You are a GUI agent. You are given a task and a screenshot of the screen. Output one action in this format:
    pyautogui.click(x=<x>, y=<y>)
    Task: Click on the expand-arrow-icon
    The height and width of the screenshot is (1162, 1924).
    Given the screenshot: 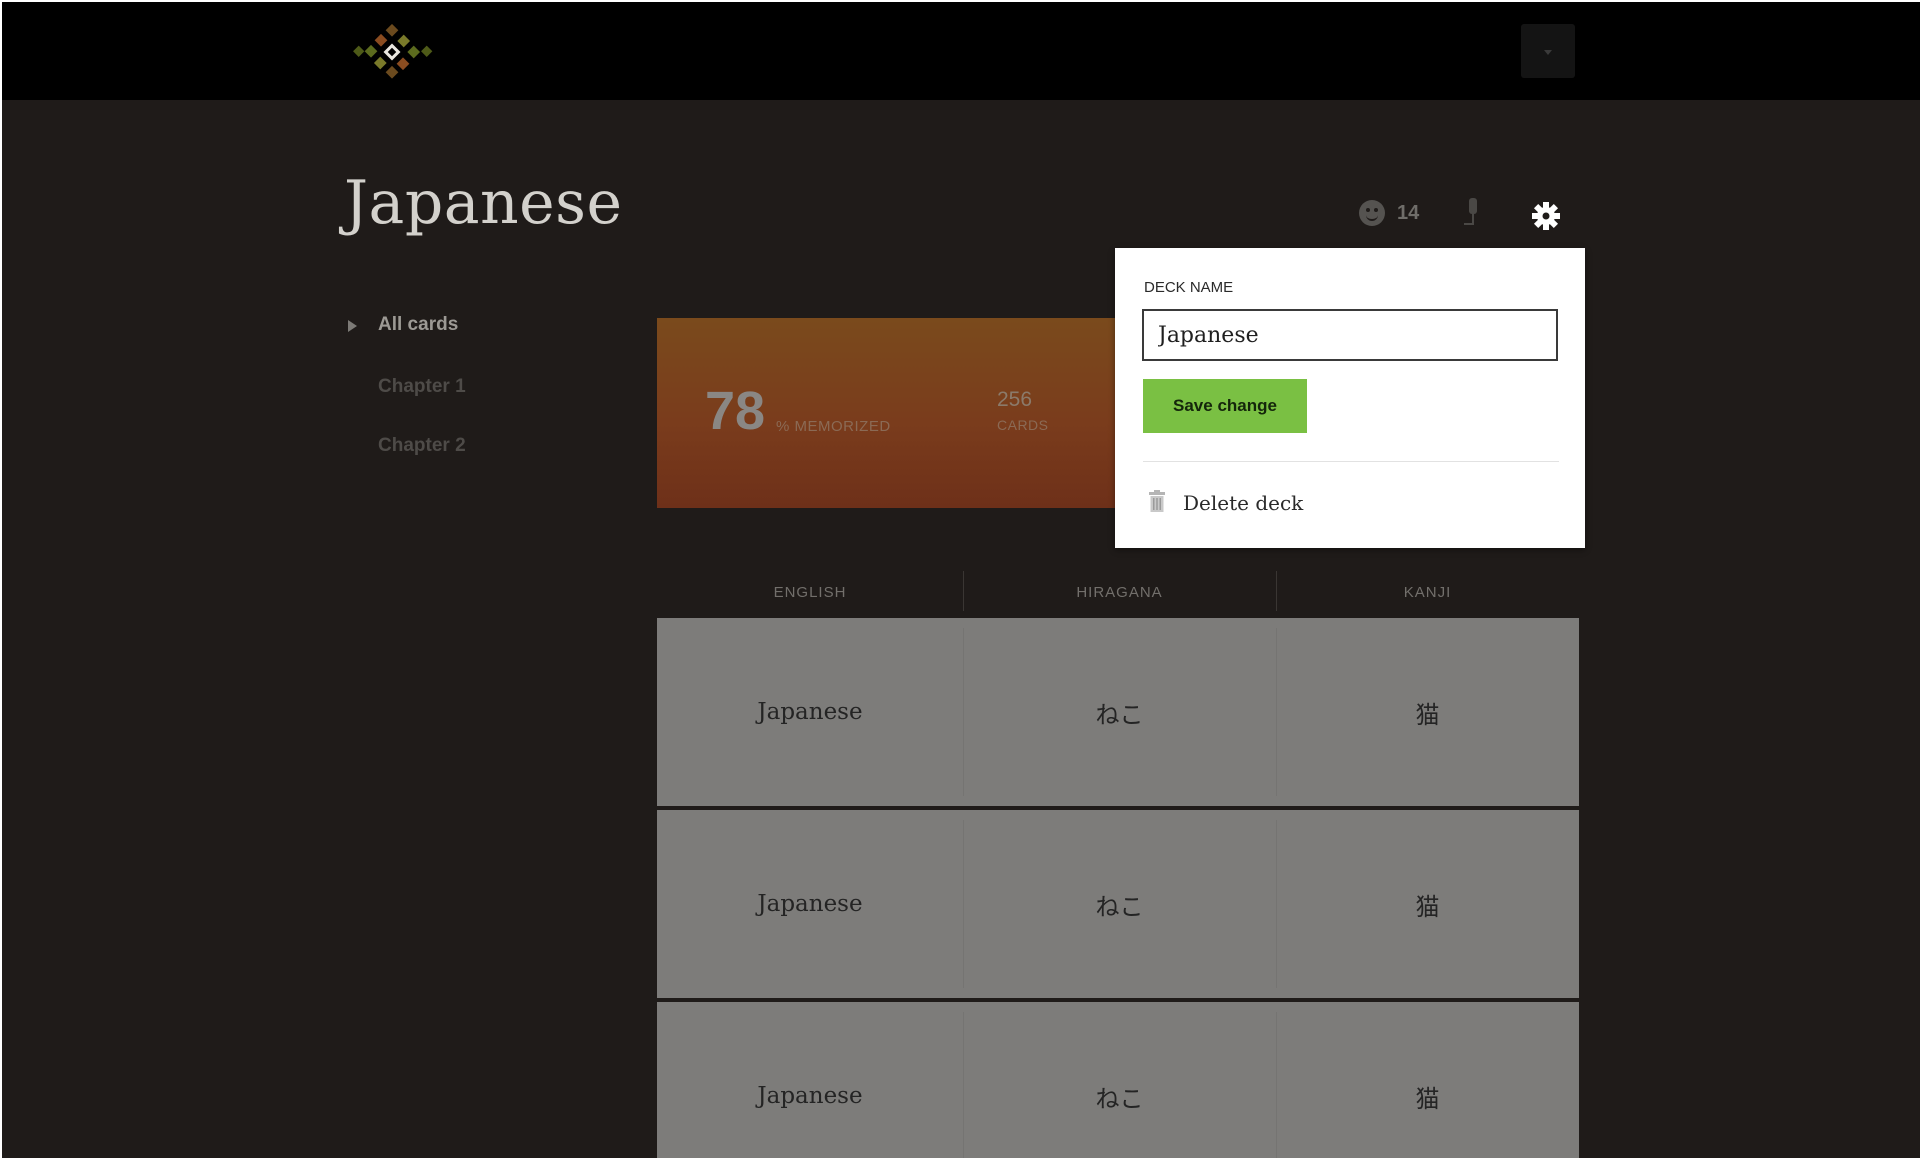 What is the action you would take?
    pyautogui.click(x=352, y=326)
    